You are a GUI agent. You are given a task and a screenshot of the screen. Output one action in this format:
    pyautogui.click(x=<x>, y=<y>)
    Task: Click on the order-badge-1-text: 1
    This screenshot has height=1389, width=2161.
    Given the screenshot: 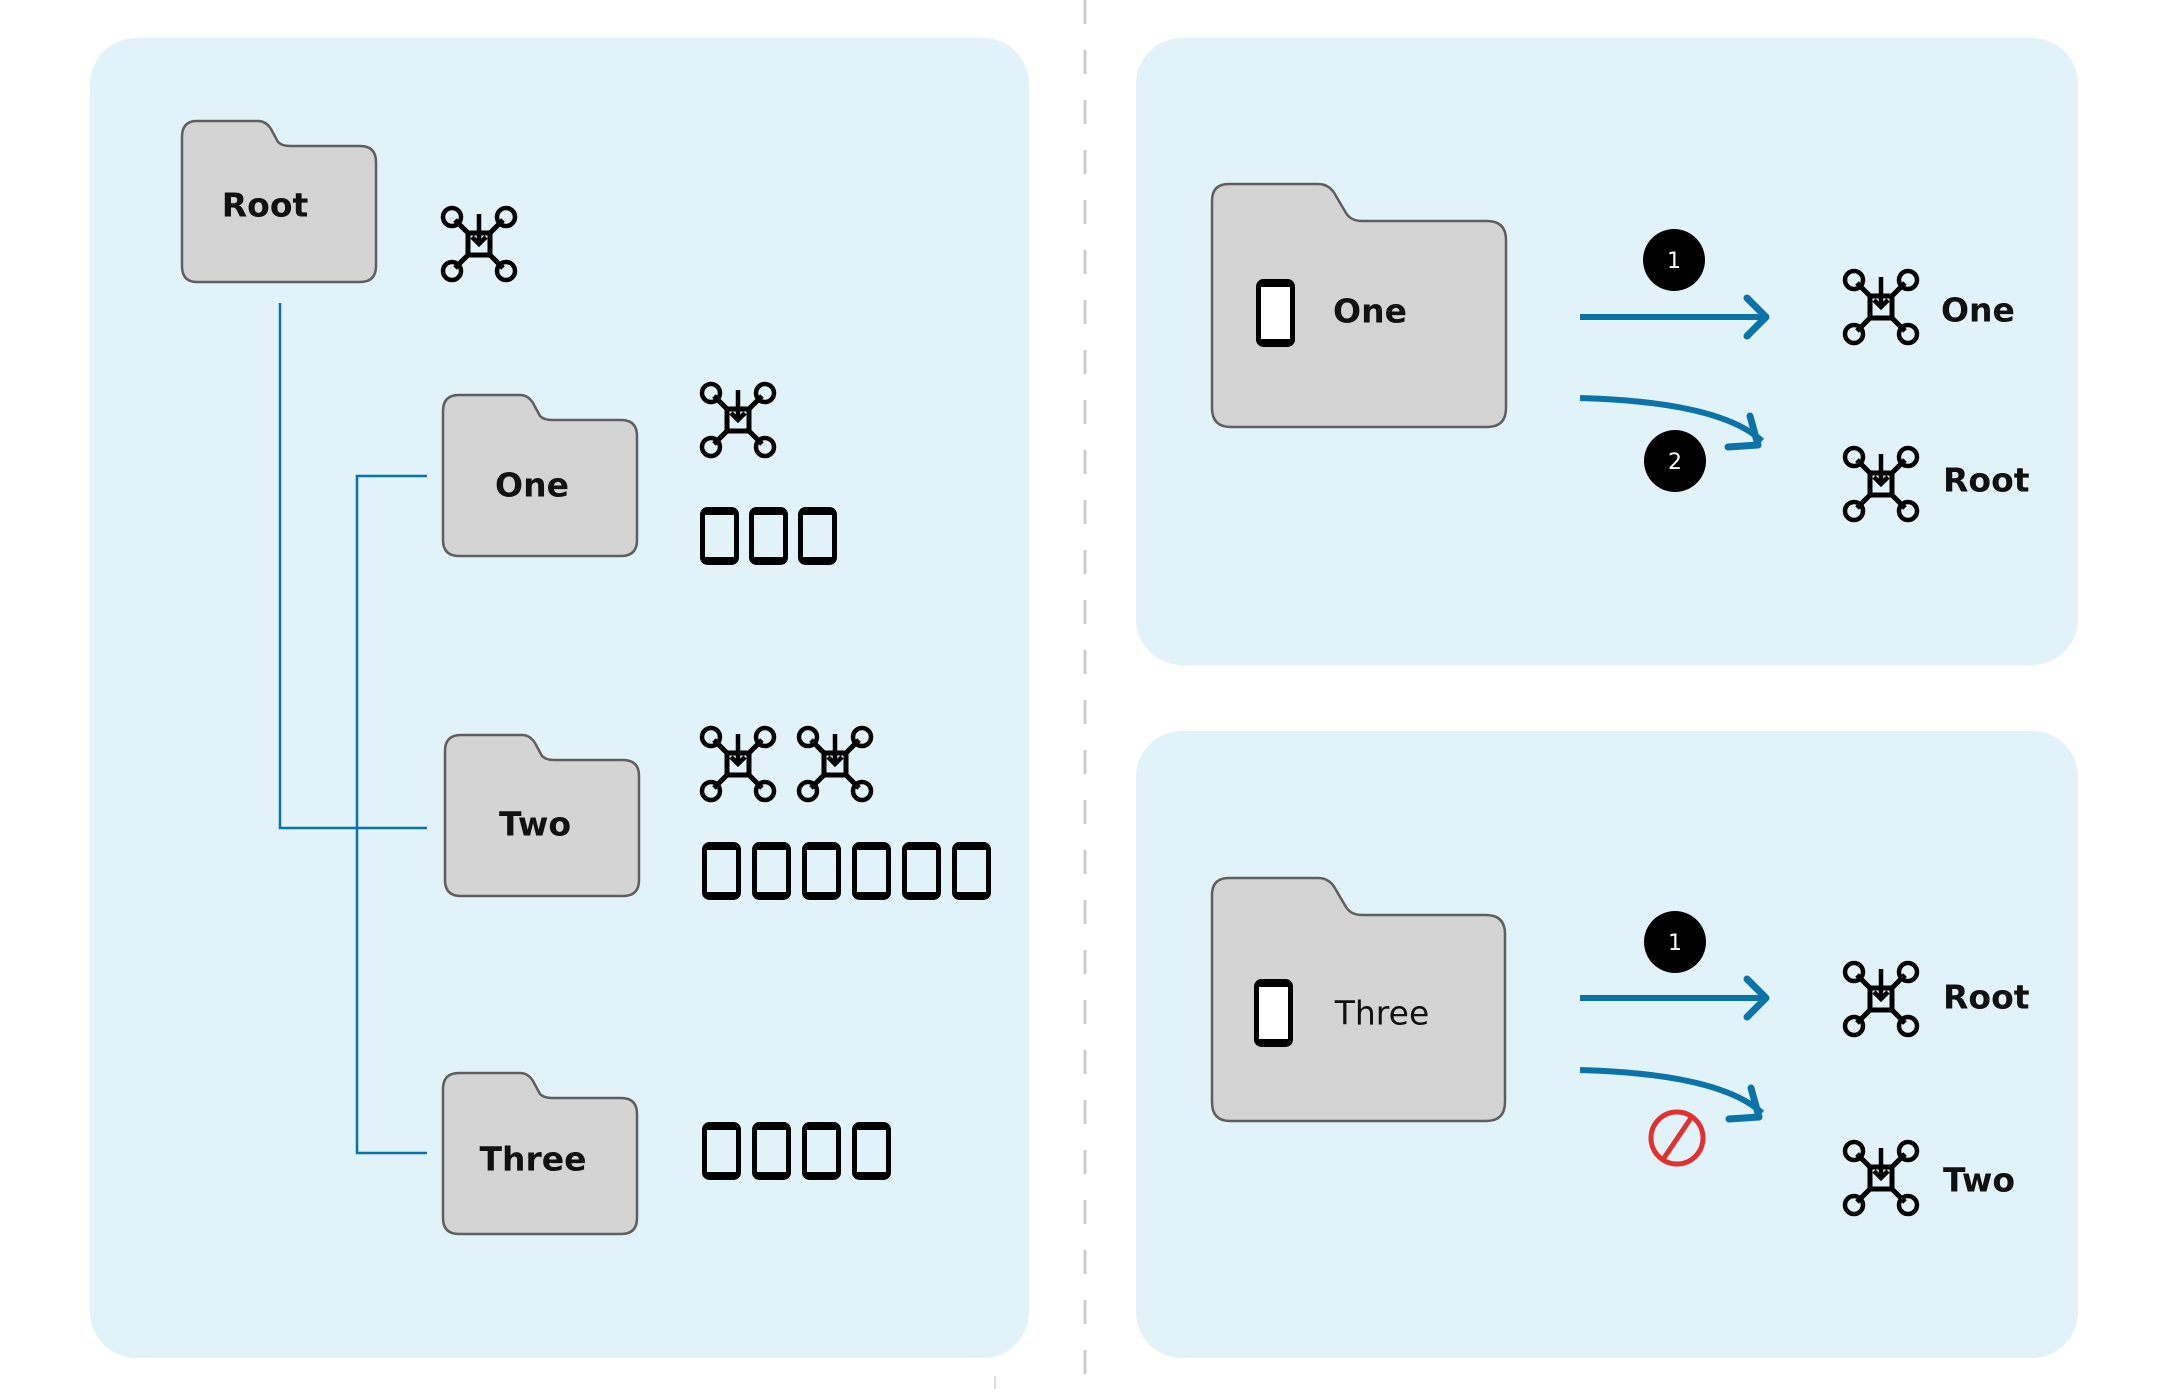 What is the action you would take?
    pyautogui.click(x=1675, y=943)
    